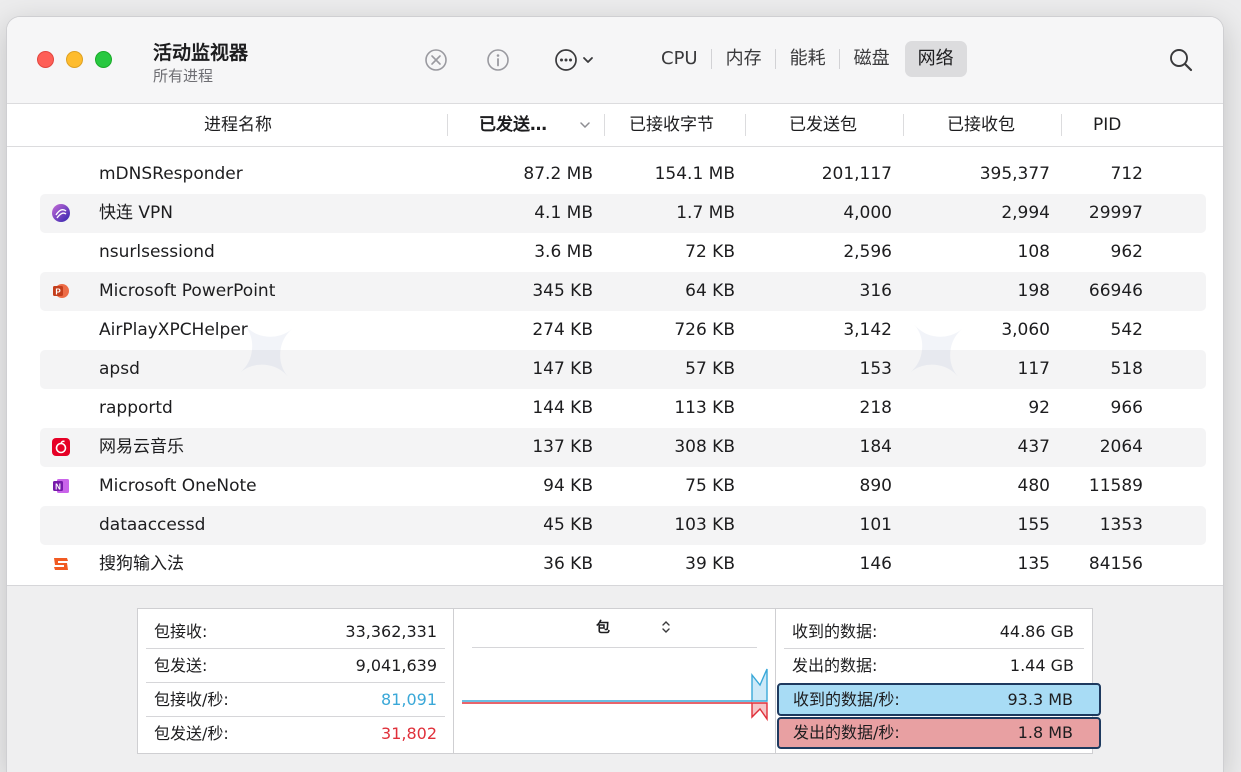 The width and height of the screenshot is (1241, 772). I want to click on table-row: N Microsoft OneNote 94 KB 75 KB 890 480 11589, so click(623, 486).